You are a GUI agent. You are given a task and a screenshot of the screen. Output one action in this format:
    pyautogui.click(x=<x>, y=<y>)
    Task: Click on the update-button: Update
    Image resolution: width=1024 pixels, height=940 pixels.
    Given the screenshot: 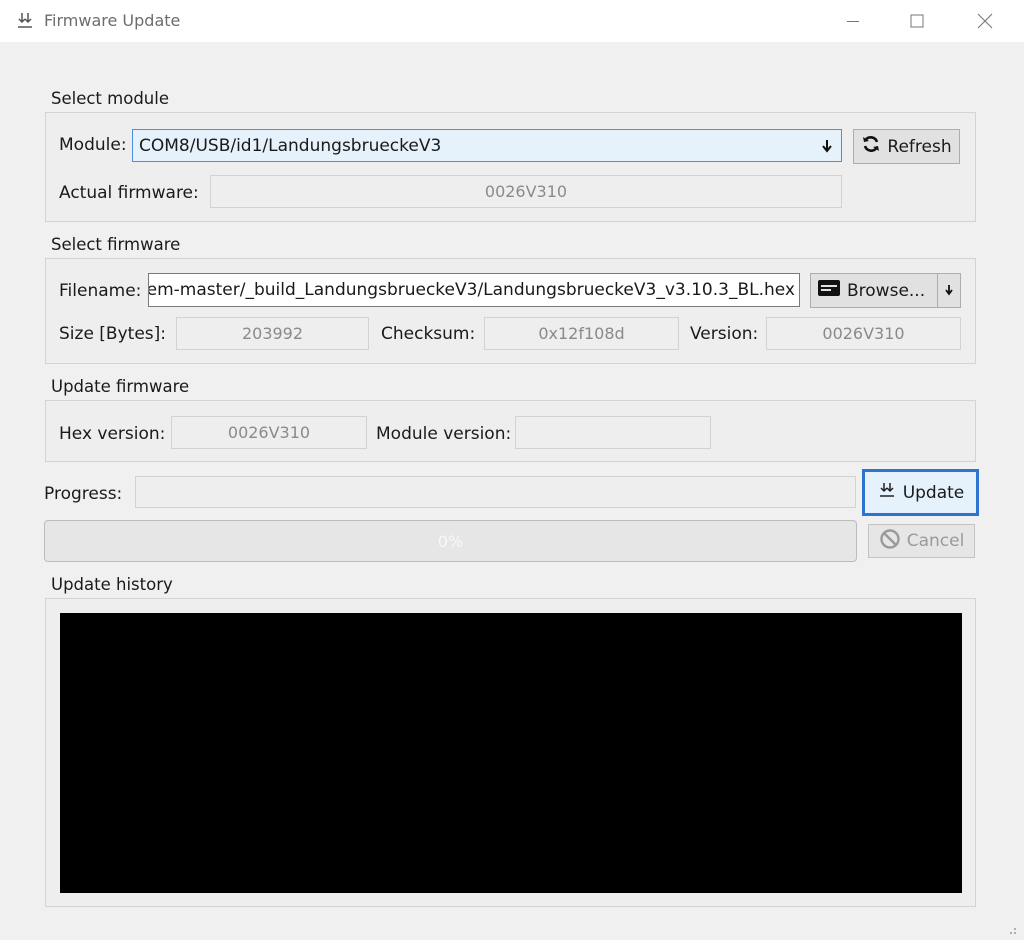 What is the action you would take?
    pyautogui.click(x=920, y=492)
    